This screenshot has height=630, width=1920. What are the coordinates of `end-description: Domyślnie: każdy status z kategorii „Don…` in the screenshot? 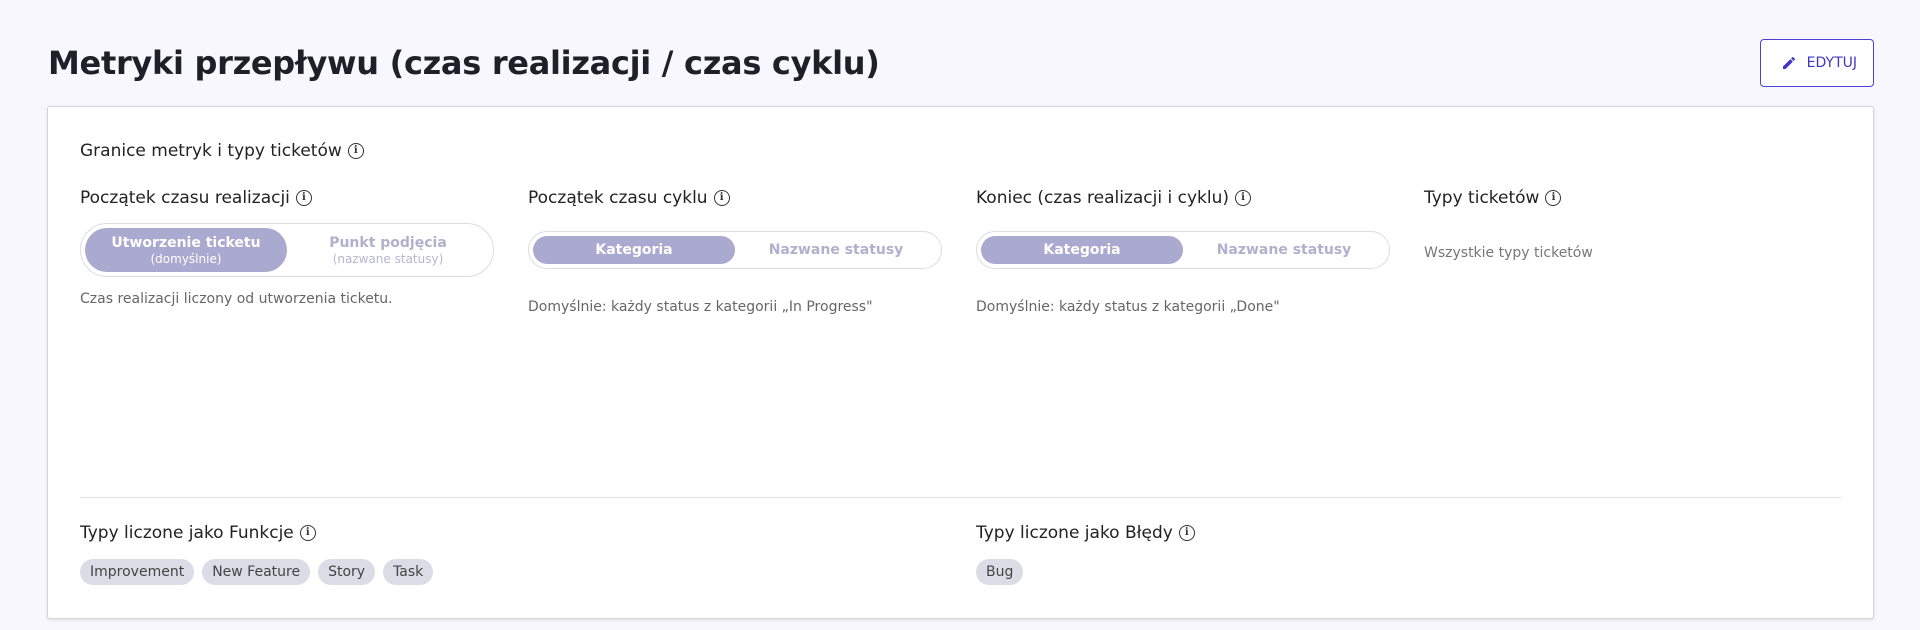 It's located at (1128, 307).